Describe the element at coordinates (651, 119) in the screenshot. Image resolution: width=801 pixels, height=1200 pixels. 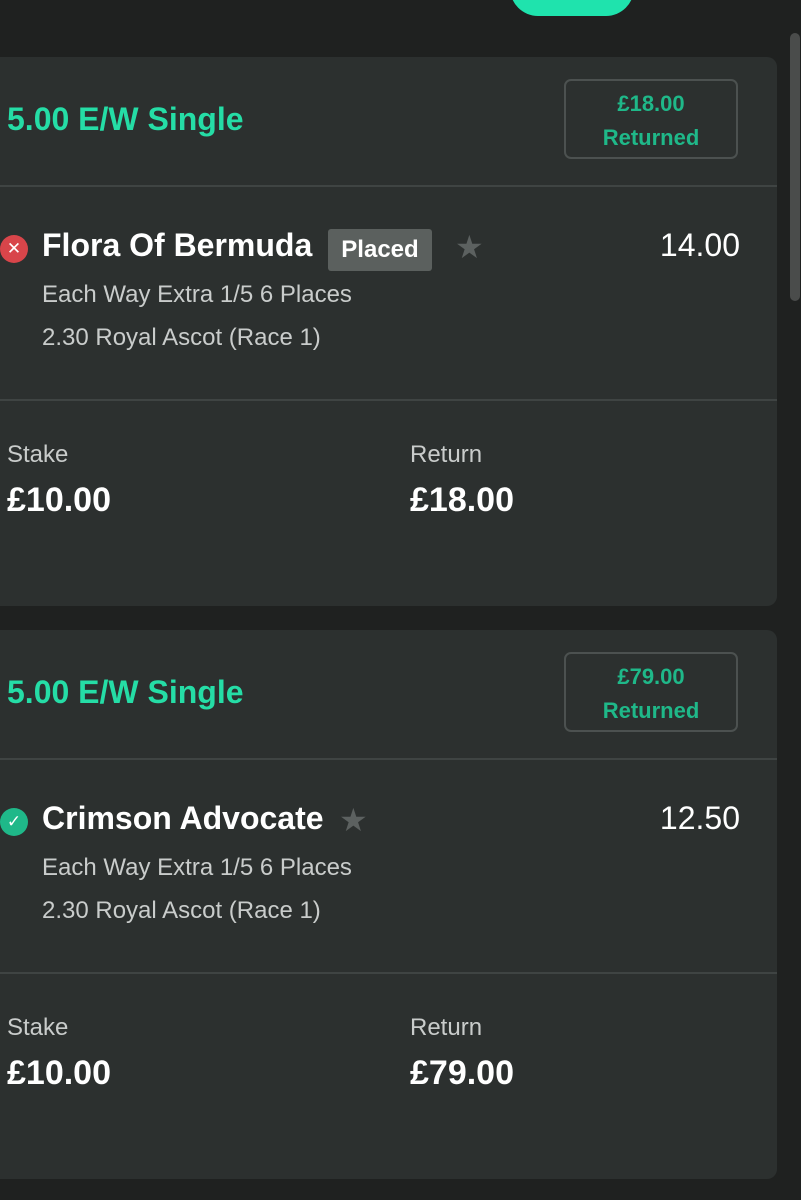
I see `returned-badge: £18.00 Returned` at that location.